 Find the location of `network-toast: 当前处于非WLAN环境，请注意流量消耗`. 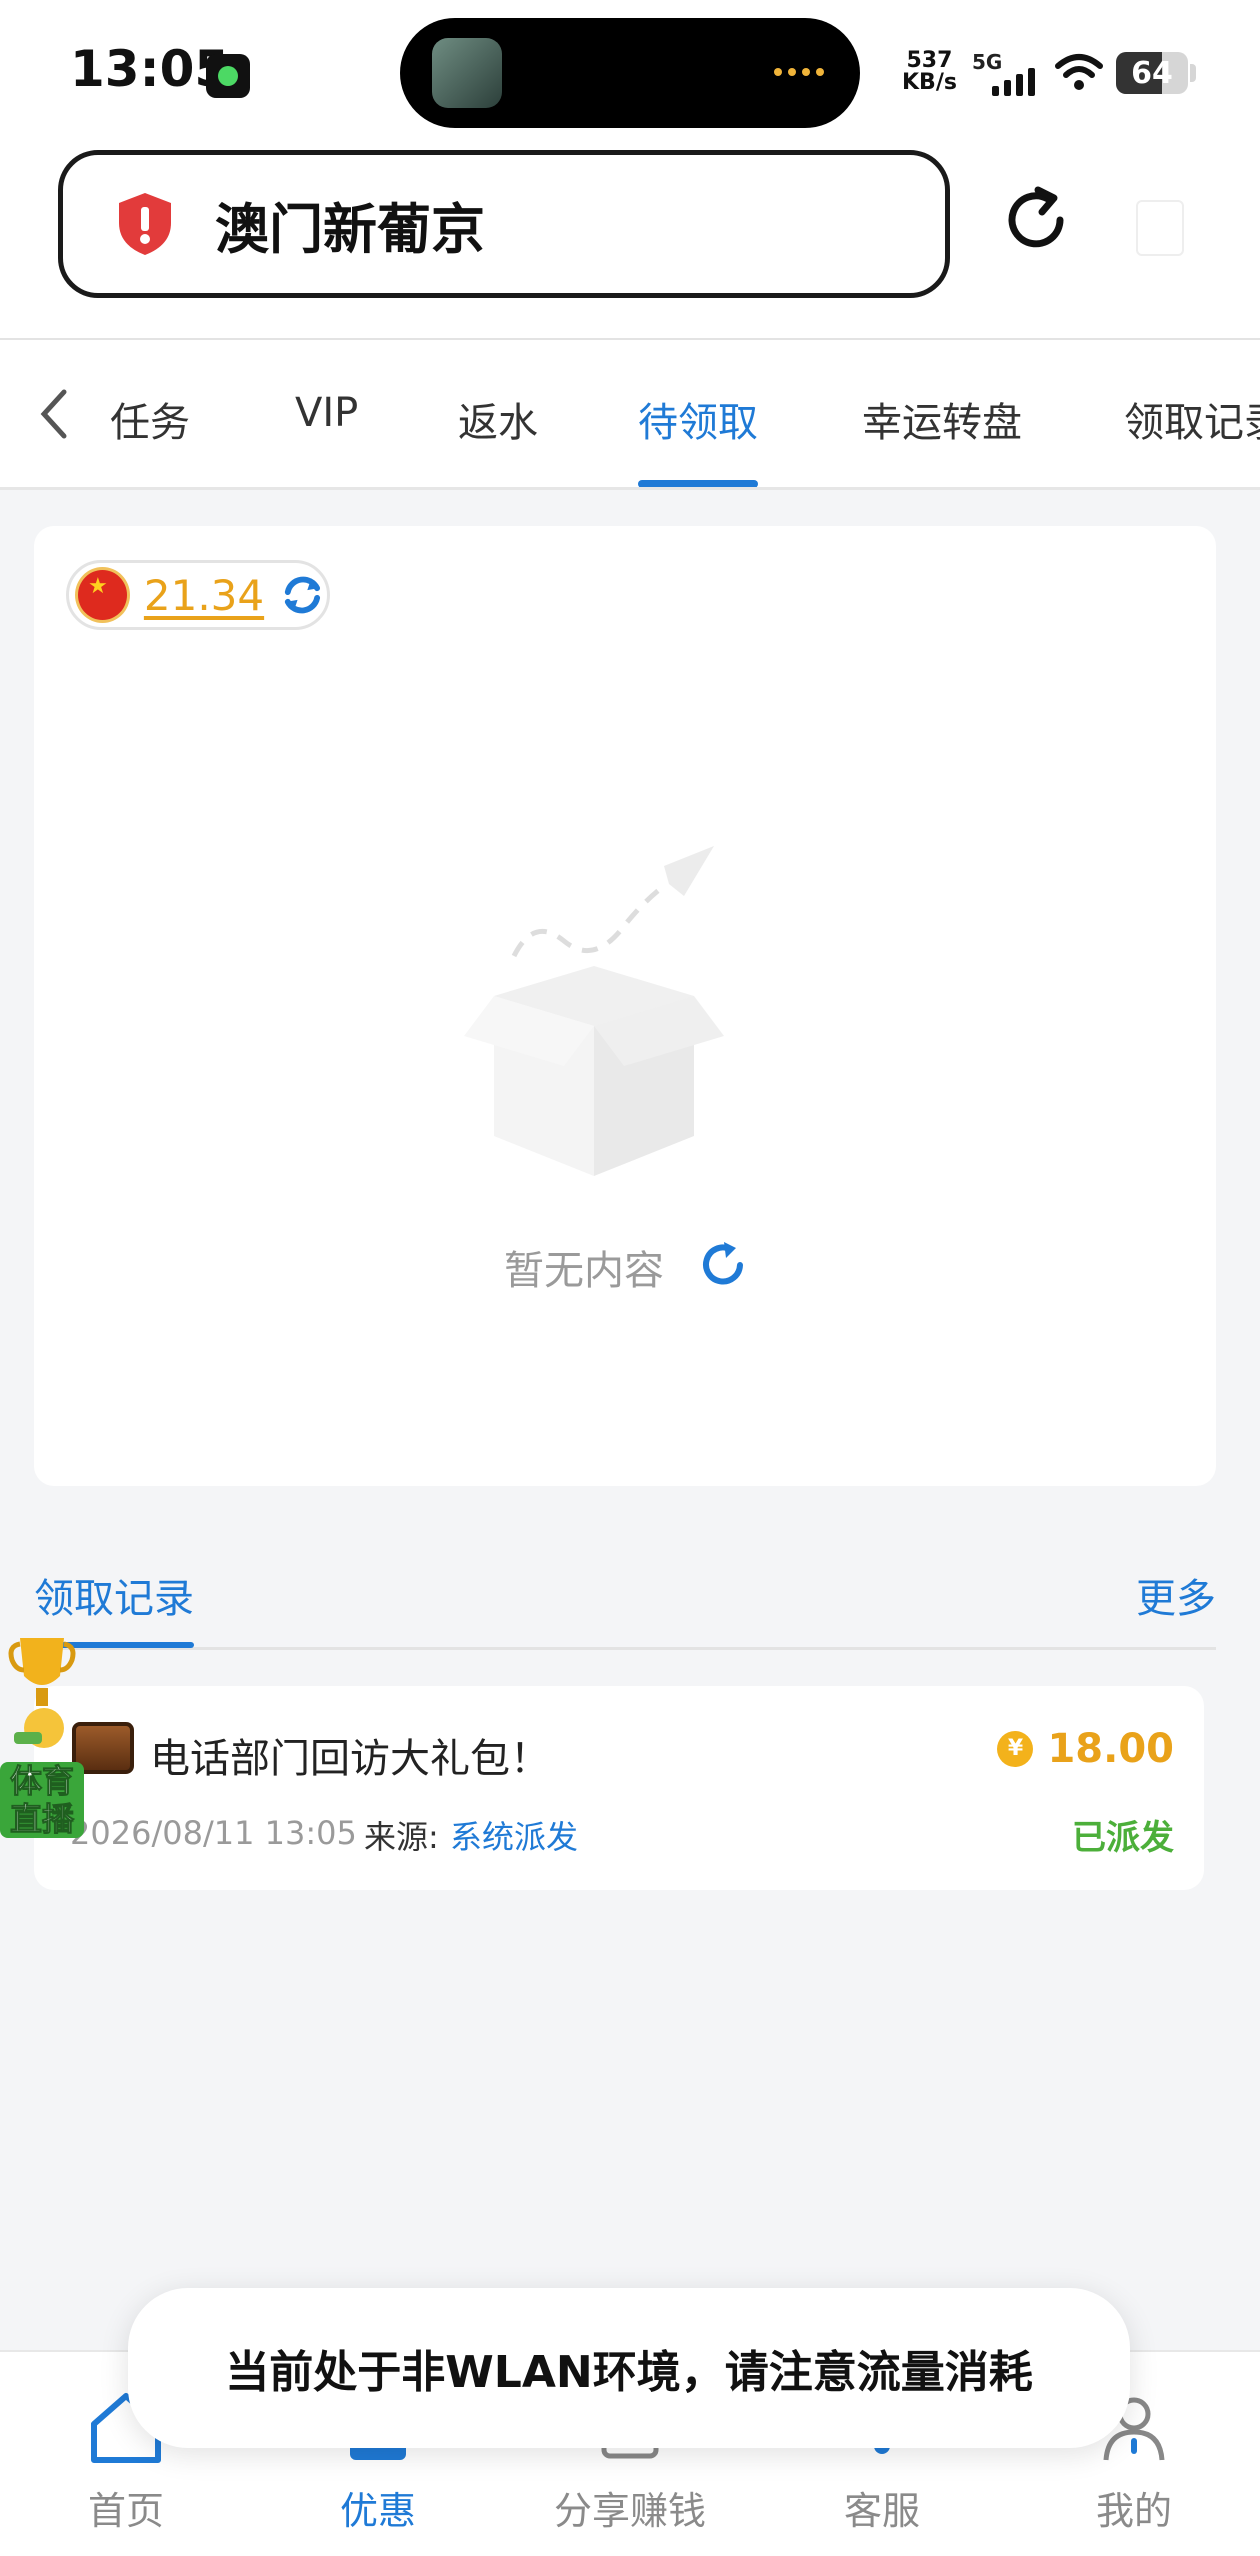

network-toast: 当前处于非WLAN环境，请注意流量消耗 is located at coordinates (629, 2368).